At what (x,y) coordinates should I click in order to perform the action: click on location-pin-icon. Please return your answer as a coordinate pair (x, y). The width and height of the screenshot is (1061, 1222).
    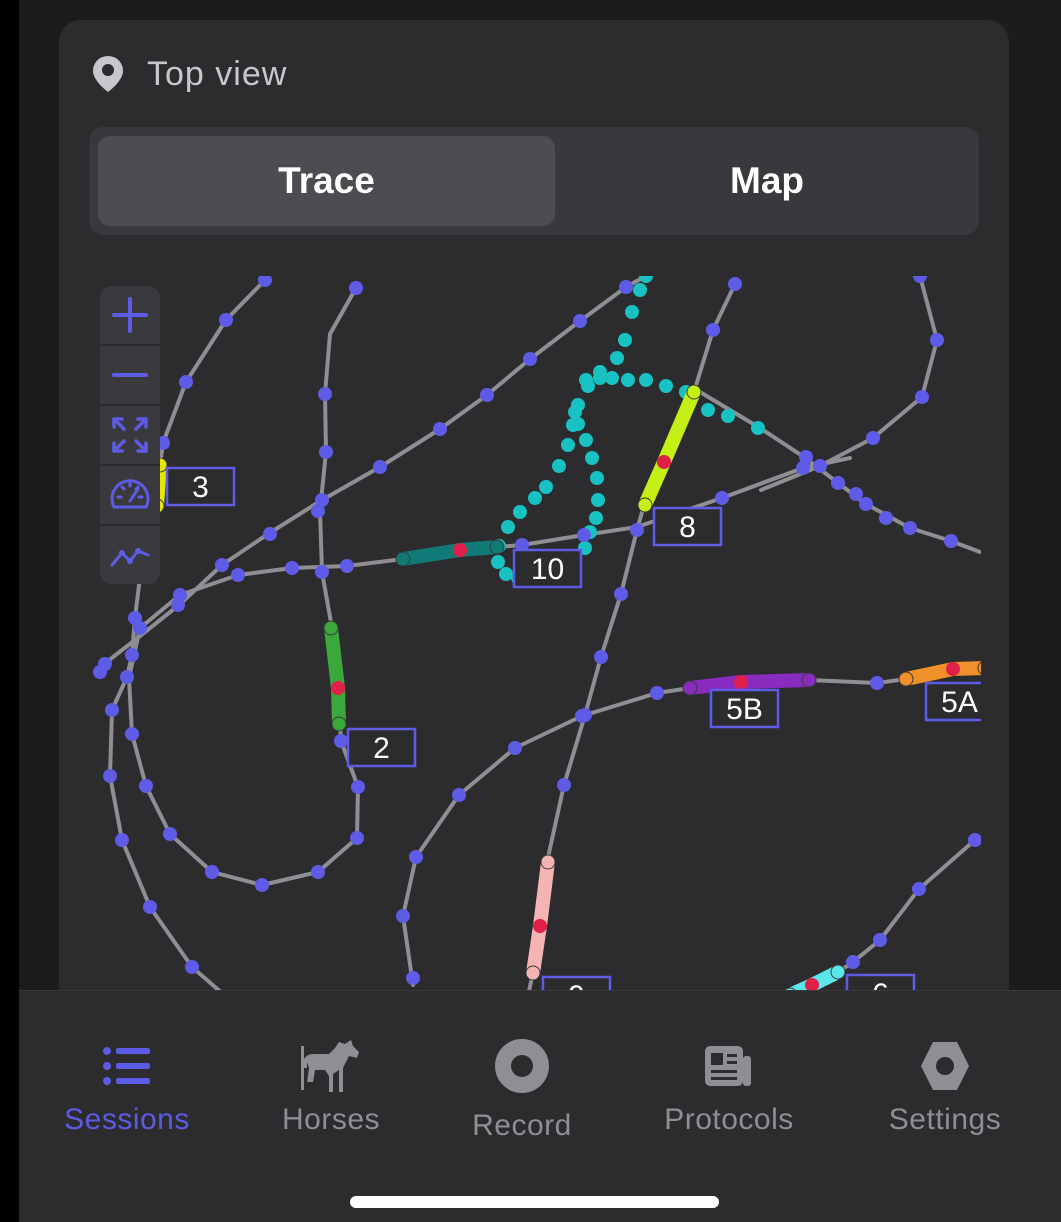
    Looking at the image, I should click on (108, 74).